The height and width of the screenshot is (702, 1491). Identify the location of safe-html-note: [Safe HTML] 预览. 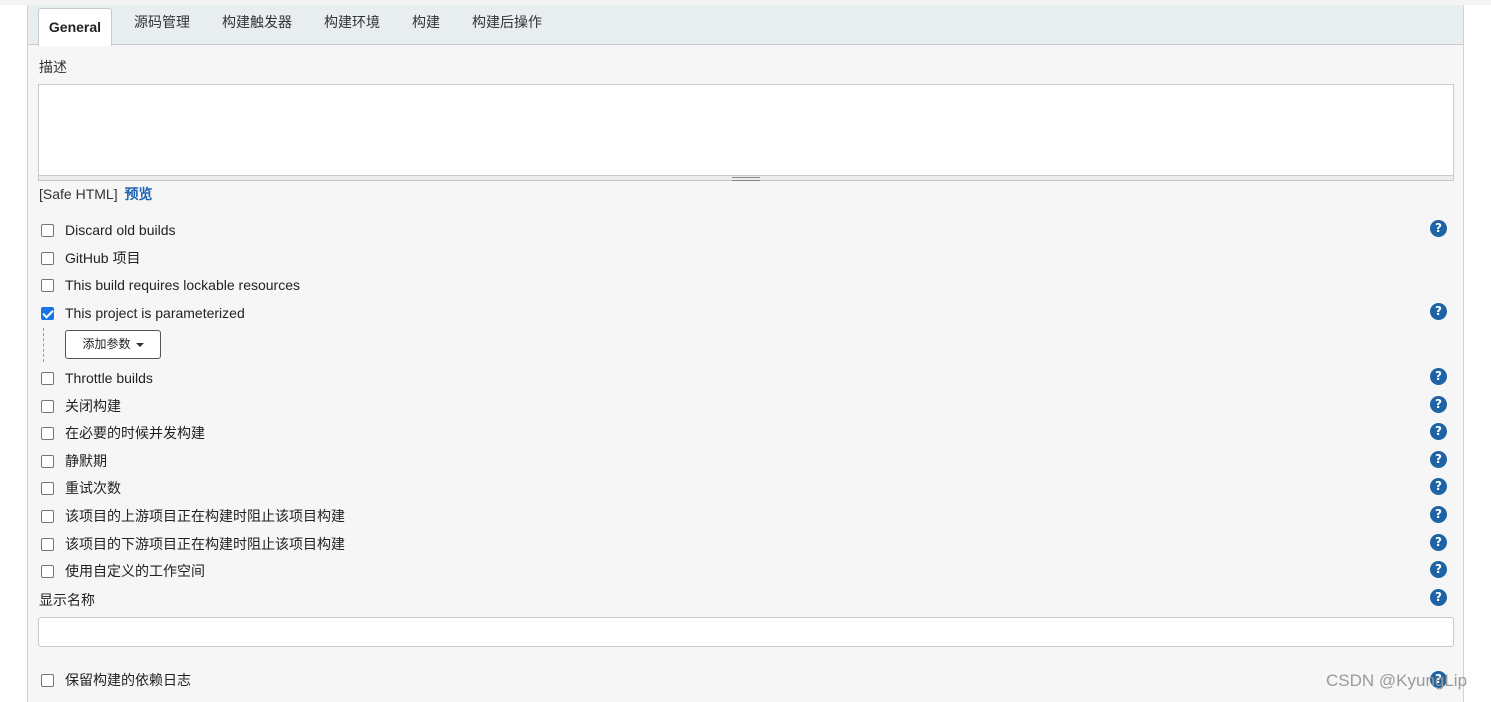
(95, 194).